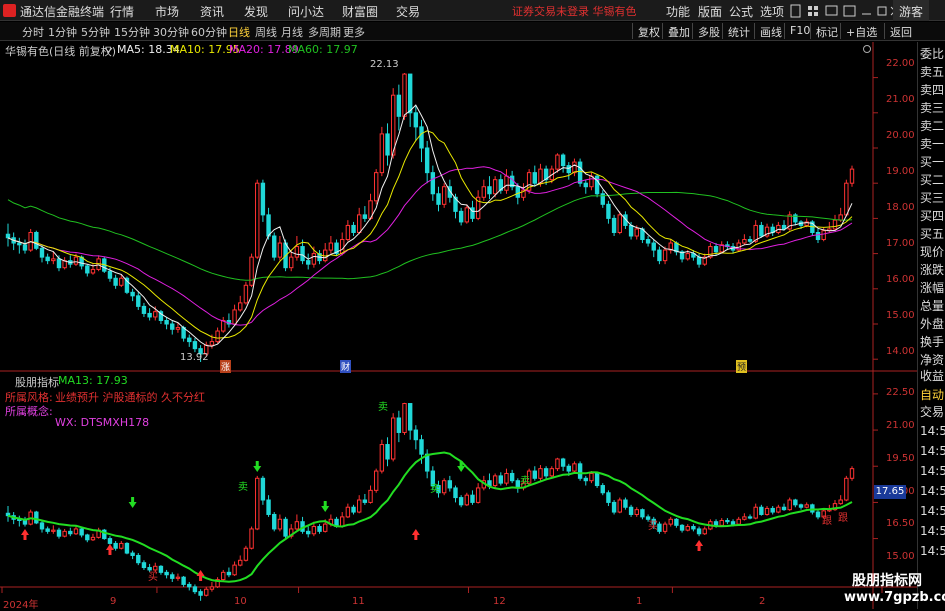 Image resolution: width=945 pixels, height=611 pixels. What do you see at coordinates (324, 32) in the screenshot?
I see `period-multi: 多周期` at bounding box center [324, 32].